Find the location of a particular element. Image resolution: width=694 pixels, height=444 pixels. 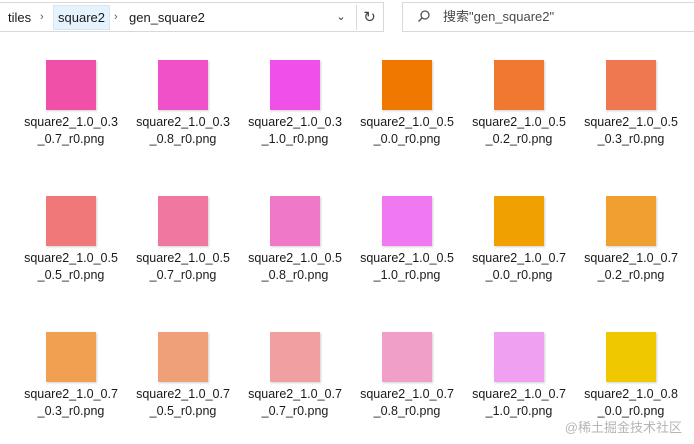

address-bar: tiles › square2 › gen_square2 ⌄ ↻ is located at coordinates (192, 17).